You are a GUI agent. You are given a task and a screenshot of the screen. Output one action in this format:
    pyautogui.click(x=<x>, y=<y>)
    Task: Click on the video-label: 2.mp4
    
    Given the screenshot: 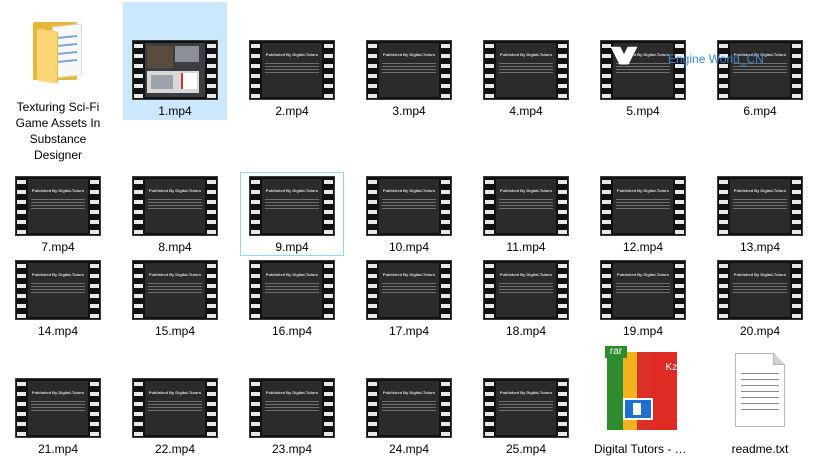 What is the action you would take?
    pyautogui.click(x=292, y=111)
    